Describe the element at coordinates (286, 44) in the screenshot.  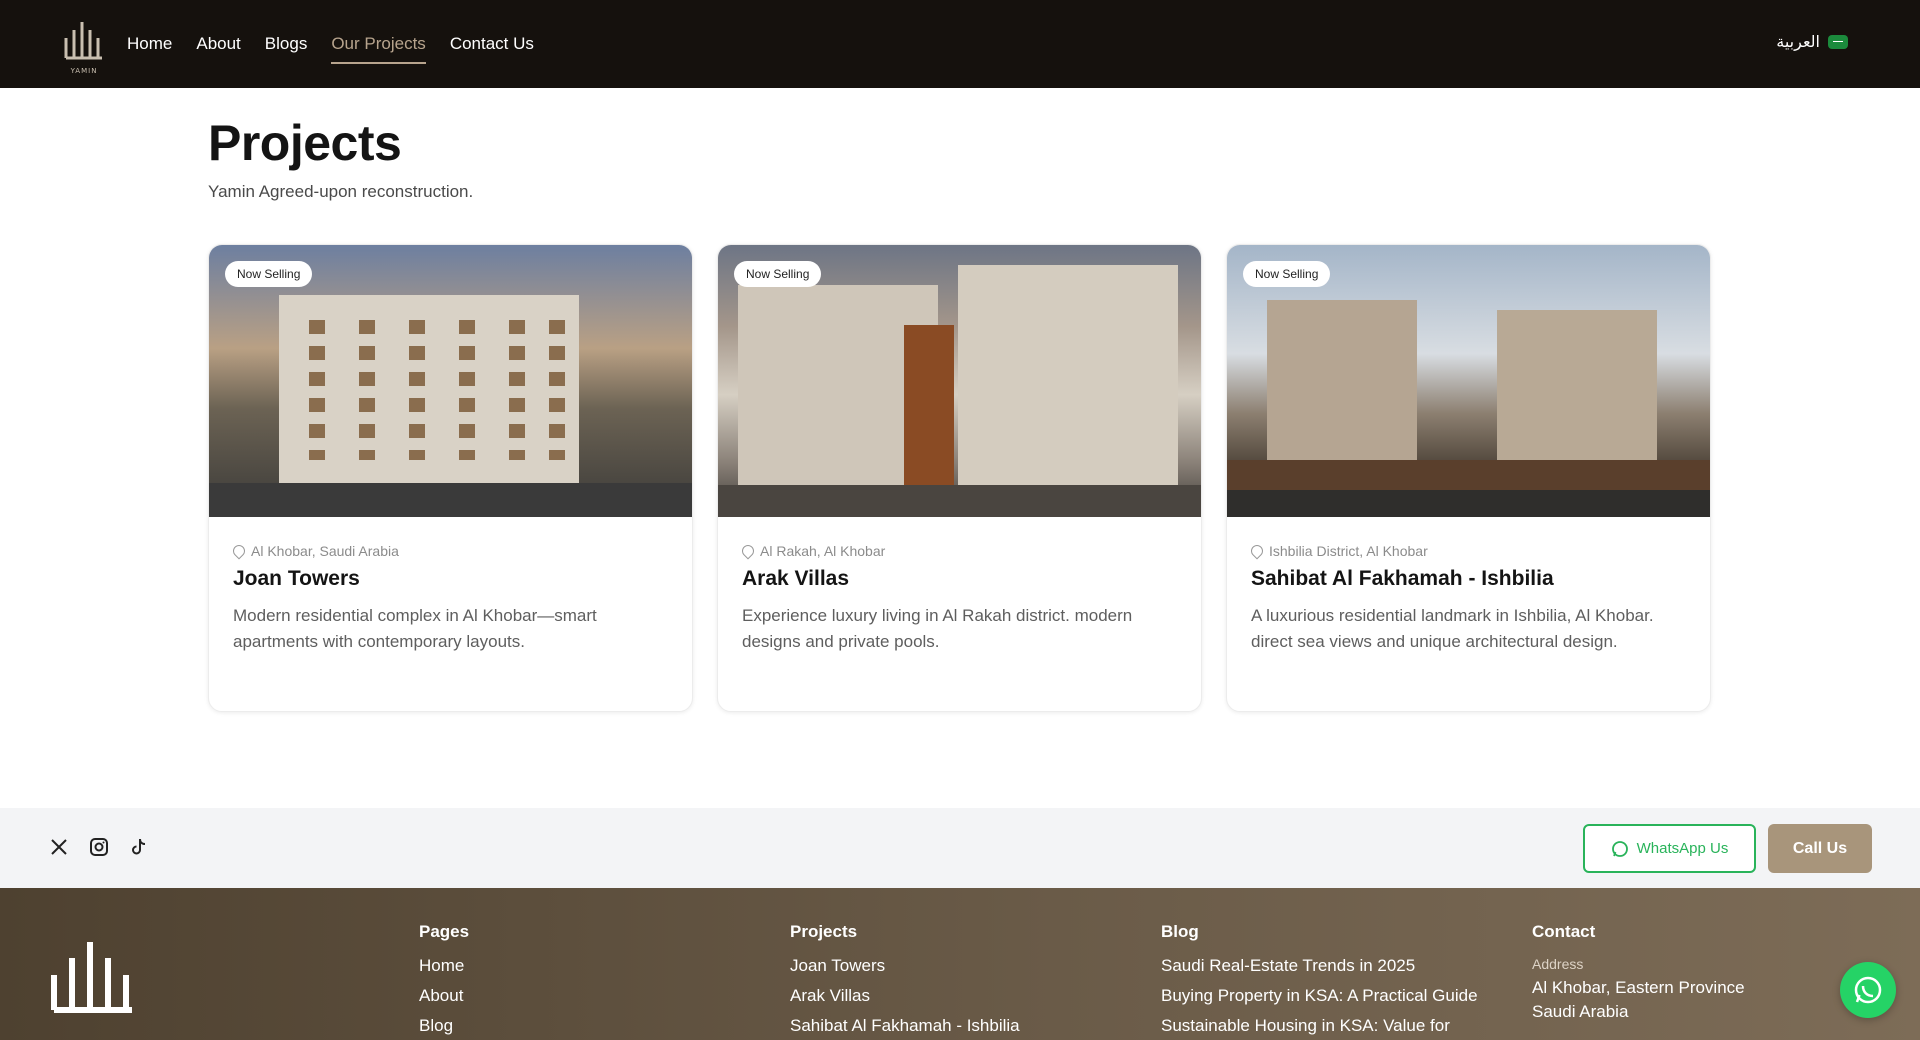
I see `nav-blogs-link: Blogs` at that location.